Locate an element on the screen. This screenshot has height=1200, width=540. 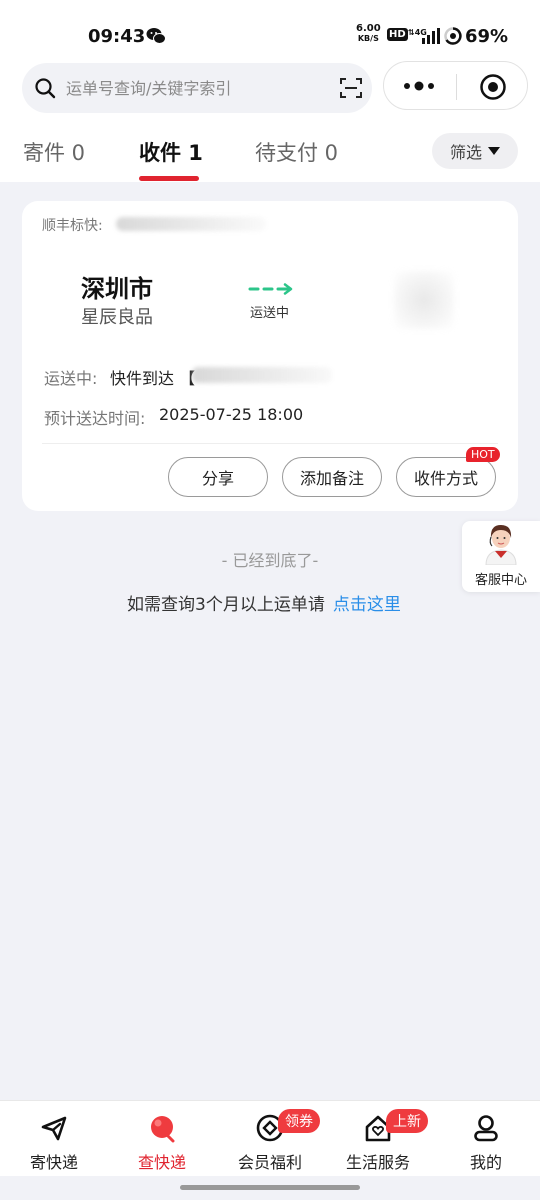
active-tab-indicator is located at coordinates (169, 178).